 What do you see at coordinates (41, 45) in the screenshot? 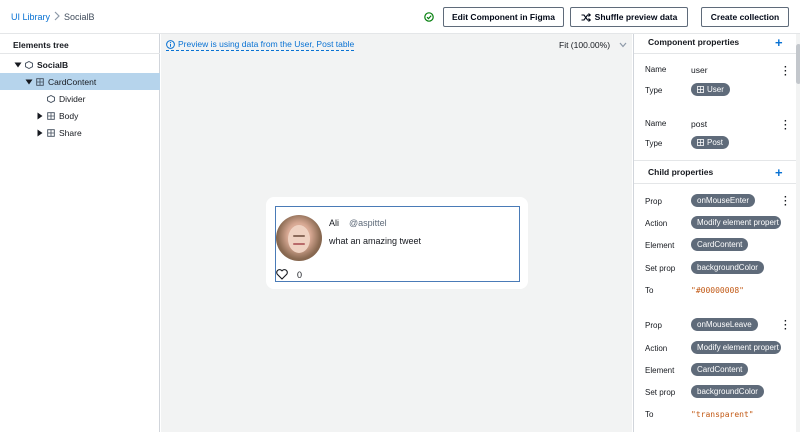
I see `elements-tree-title: Elements tree` at bounding box center [41, 45].